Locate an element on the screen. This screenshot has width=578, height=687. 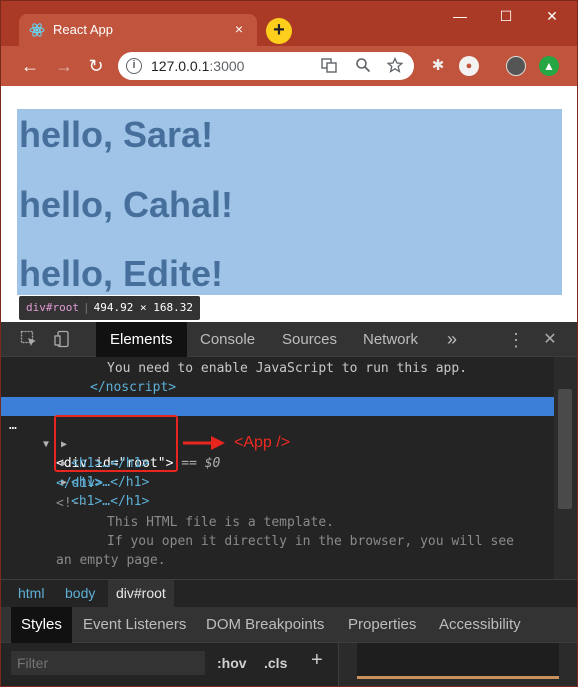
tab-styles: Styles is located at coordinates (41, 625).